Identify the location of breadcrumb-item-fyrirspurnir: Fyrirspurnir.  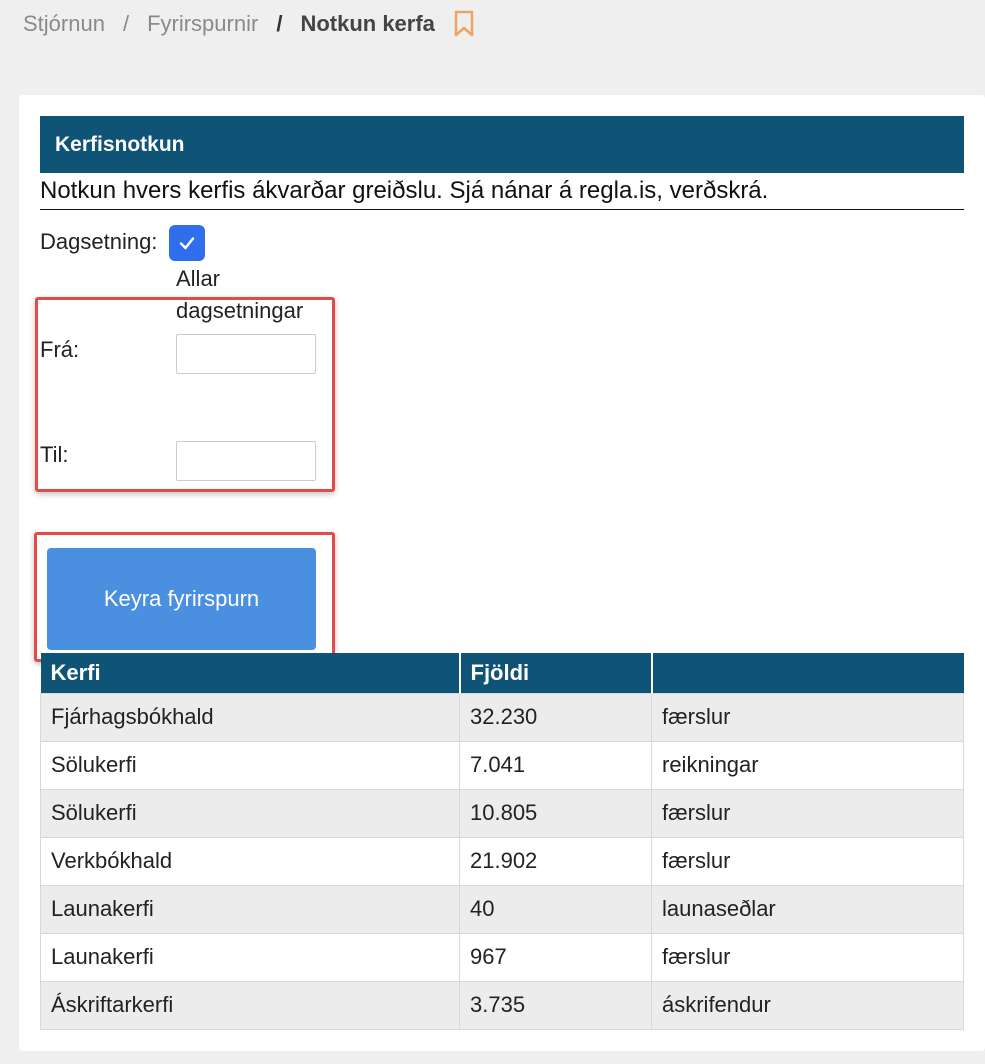
(202, 24).